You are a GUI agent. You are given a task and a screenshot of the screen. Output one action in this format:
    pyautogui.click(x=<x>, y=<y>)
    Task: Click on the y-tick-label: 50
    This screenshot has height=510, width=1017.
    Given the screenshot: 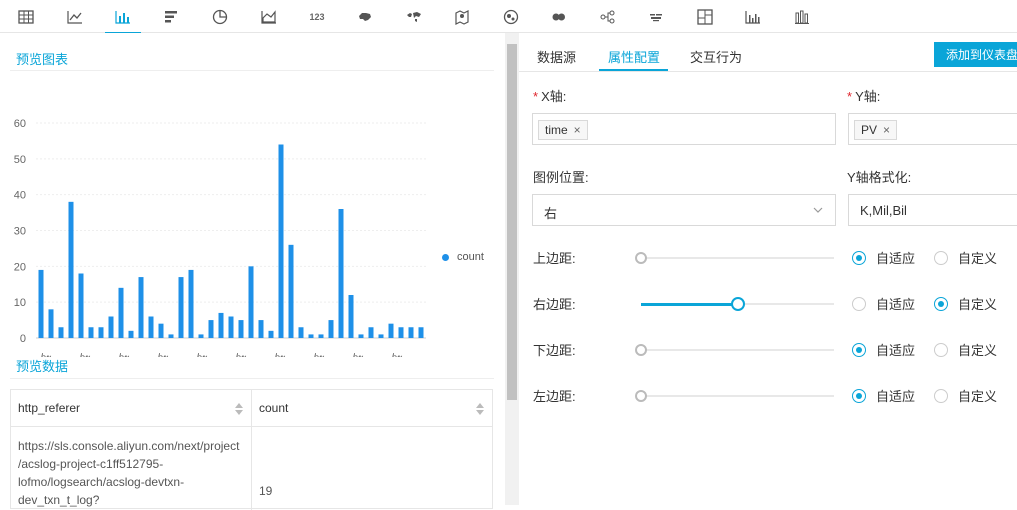 What is the action you would take?
    pyautogui.click(x=20, y=160)
    